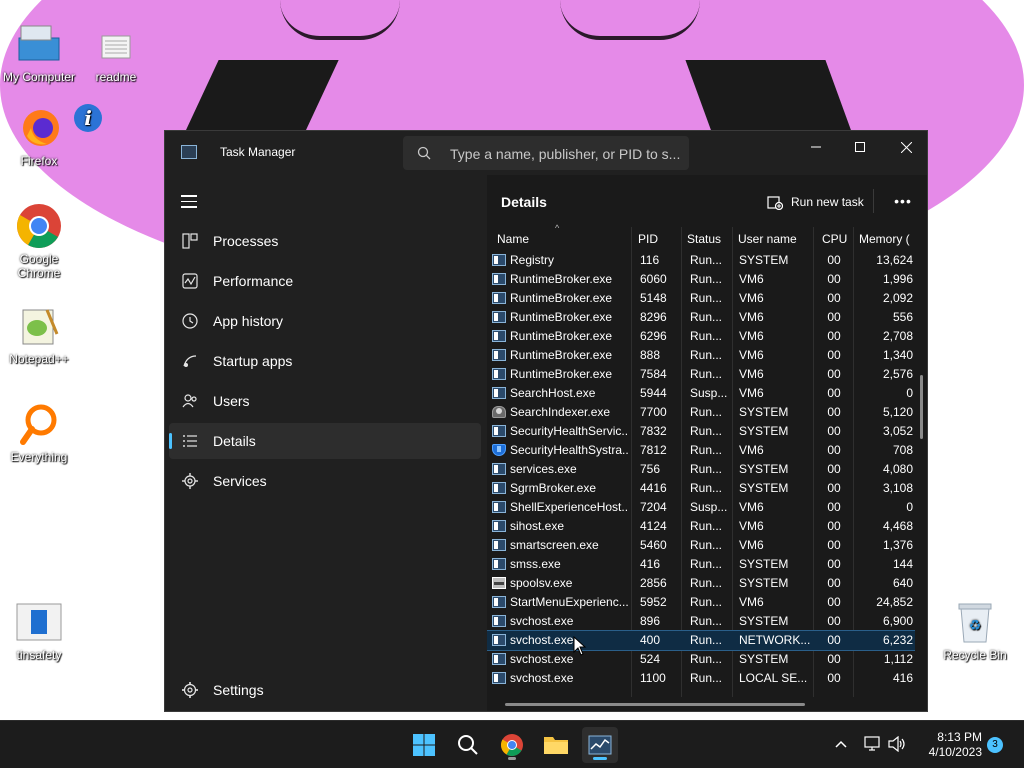 This screenshot has height=768, width=1024. I want to click on nav-item-performance: Performance, so click(325, 281).